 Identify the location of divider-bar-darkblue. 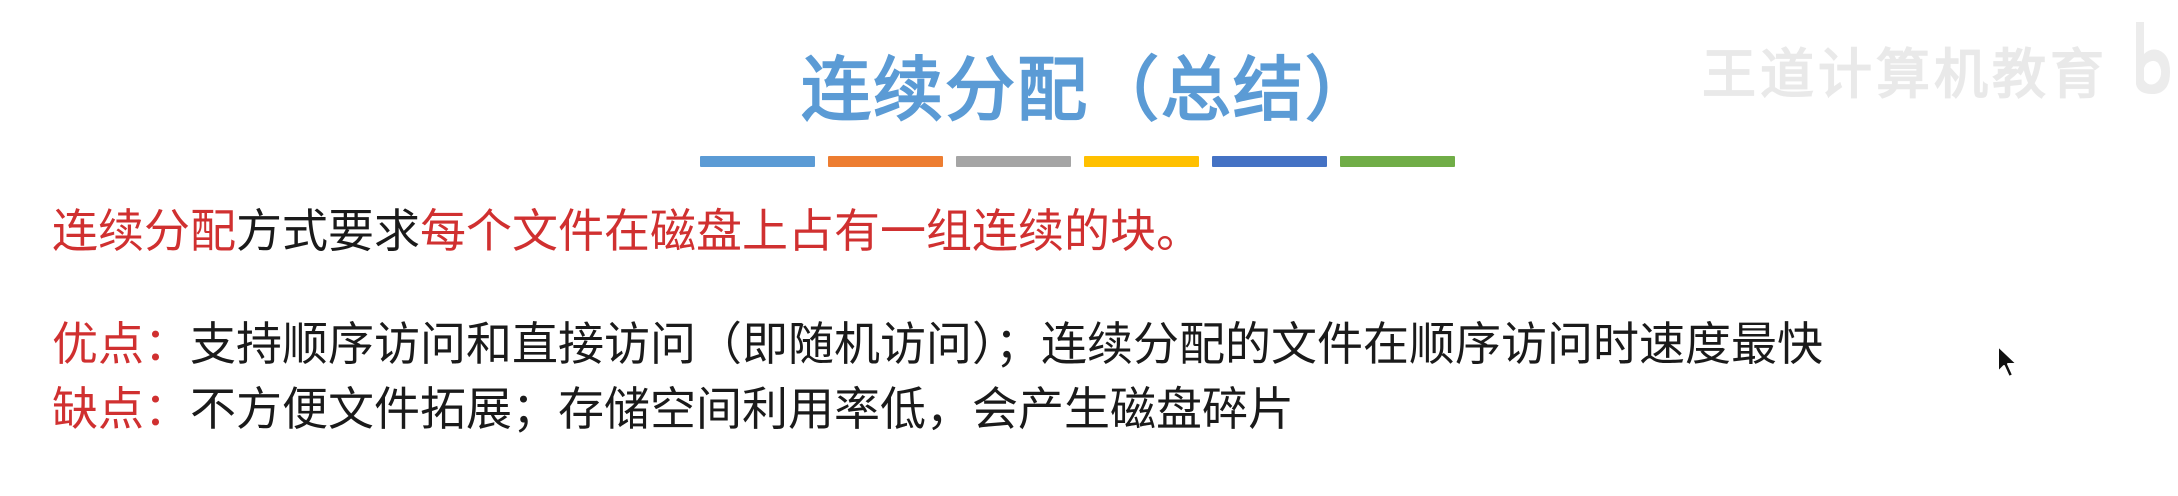
(1269, 161).